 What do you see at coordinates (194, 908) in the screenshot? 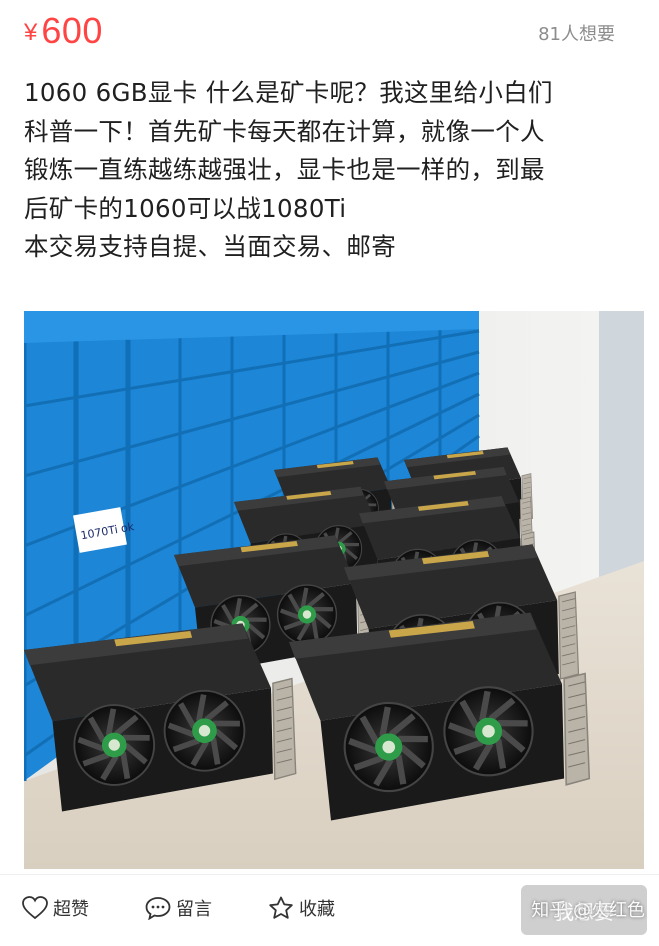
I see `comment-label: 留言` at bounding box center [194, 908].